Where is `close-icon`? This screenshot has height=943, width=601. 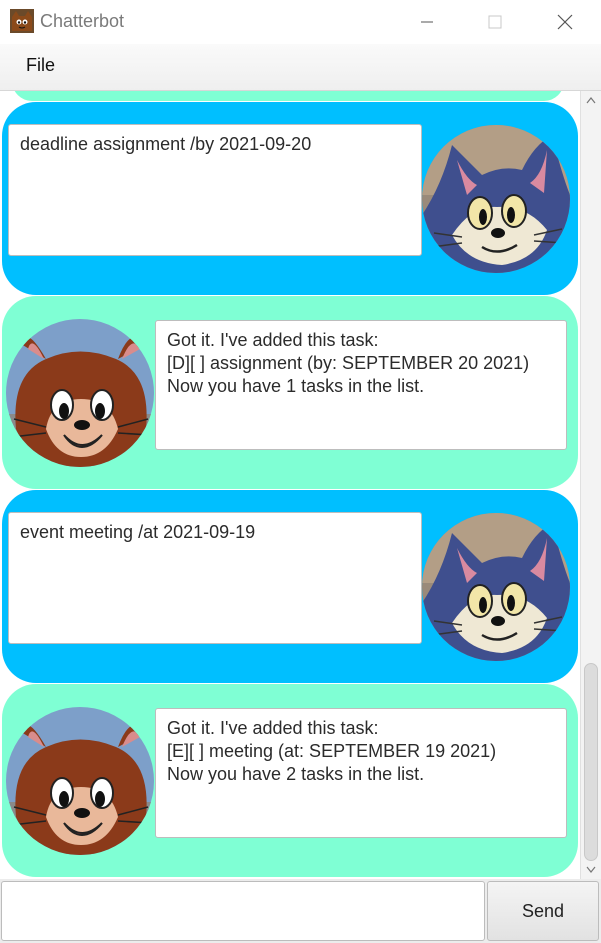
close-icon is located at coordinates (565, 22).